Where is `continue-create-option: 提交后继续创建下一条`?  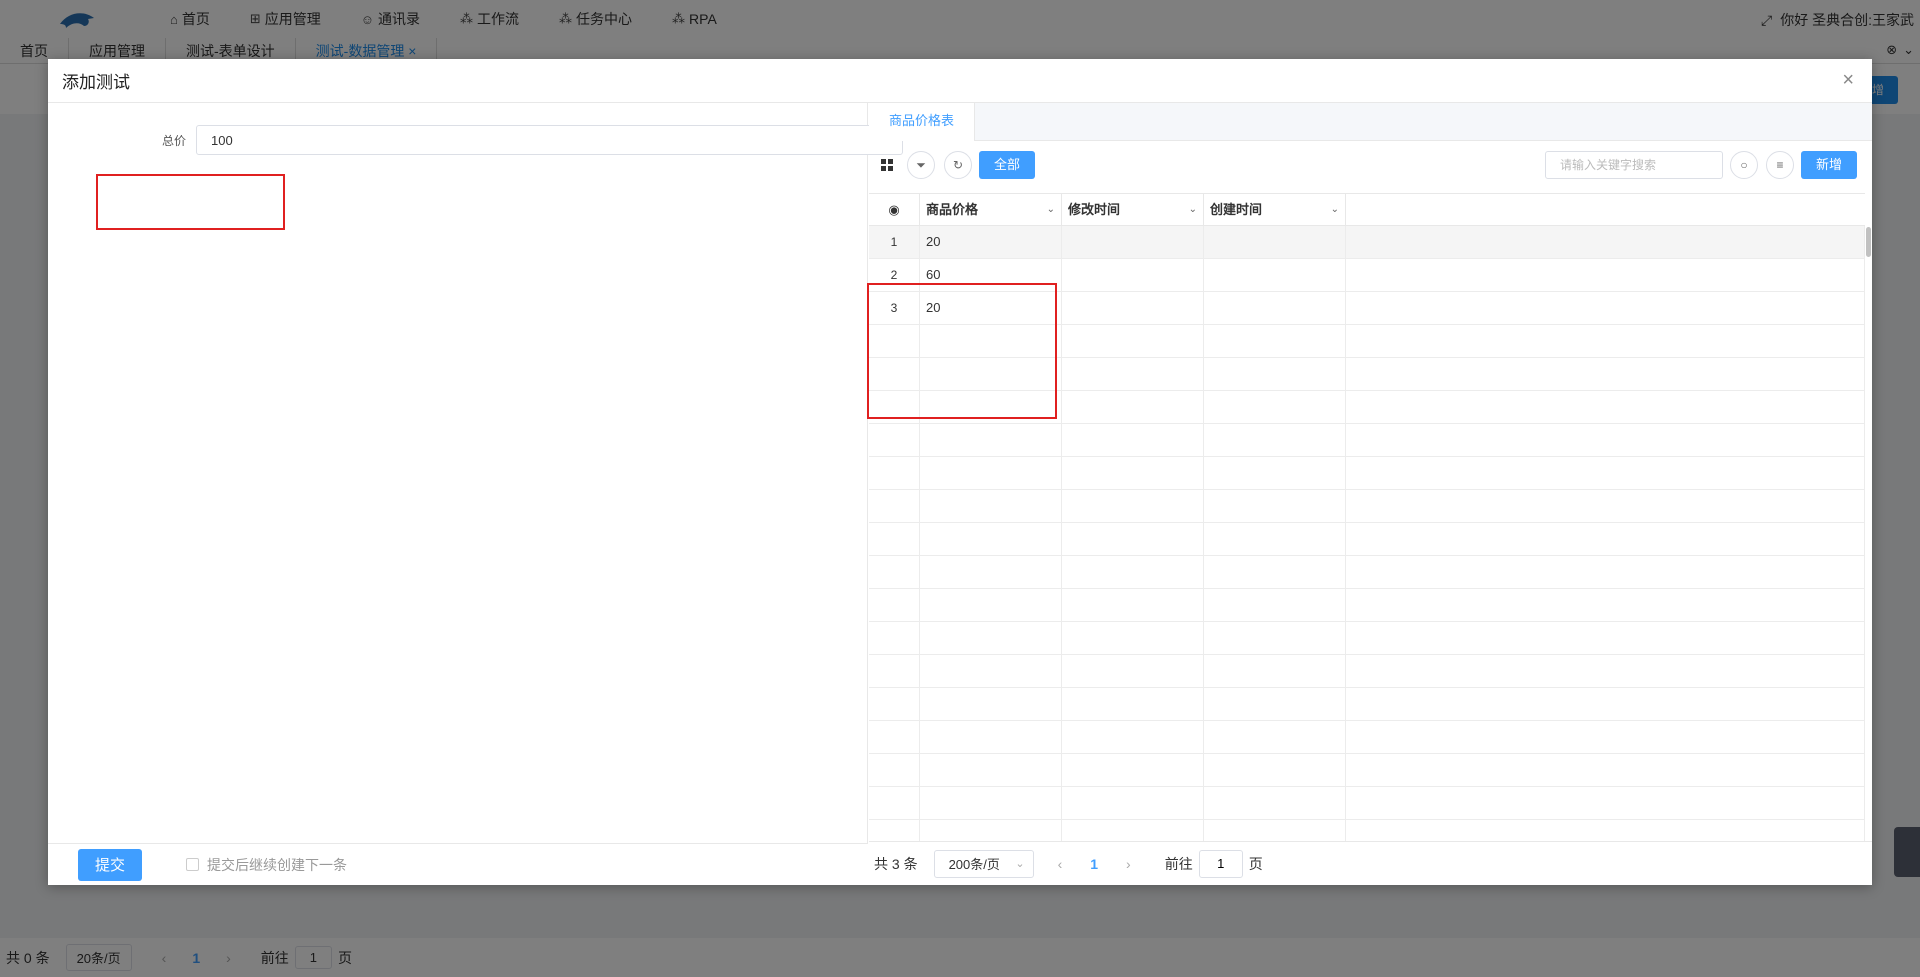 continue-create-option: 提交后继续创建下一条 is located at coordinates (266, 865).